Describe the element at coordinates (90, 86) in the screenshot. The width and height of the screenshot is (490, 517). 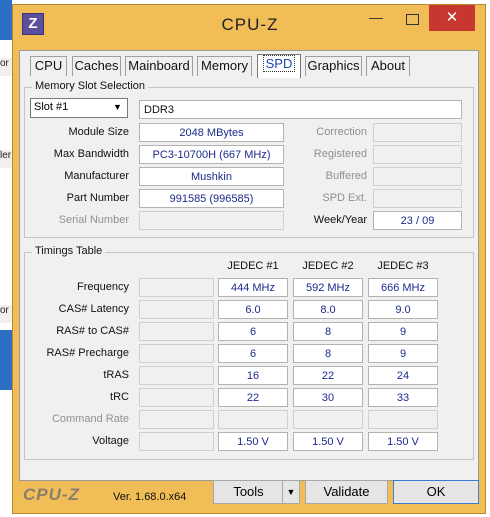
I see `memory-slot-legend: Memory Slot Selection` at that location.